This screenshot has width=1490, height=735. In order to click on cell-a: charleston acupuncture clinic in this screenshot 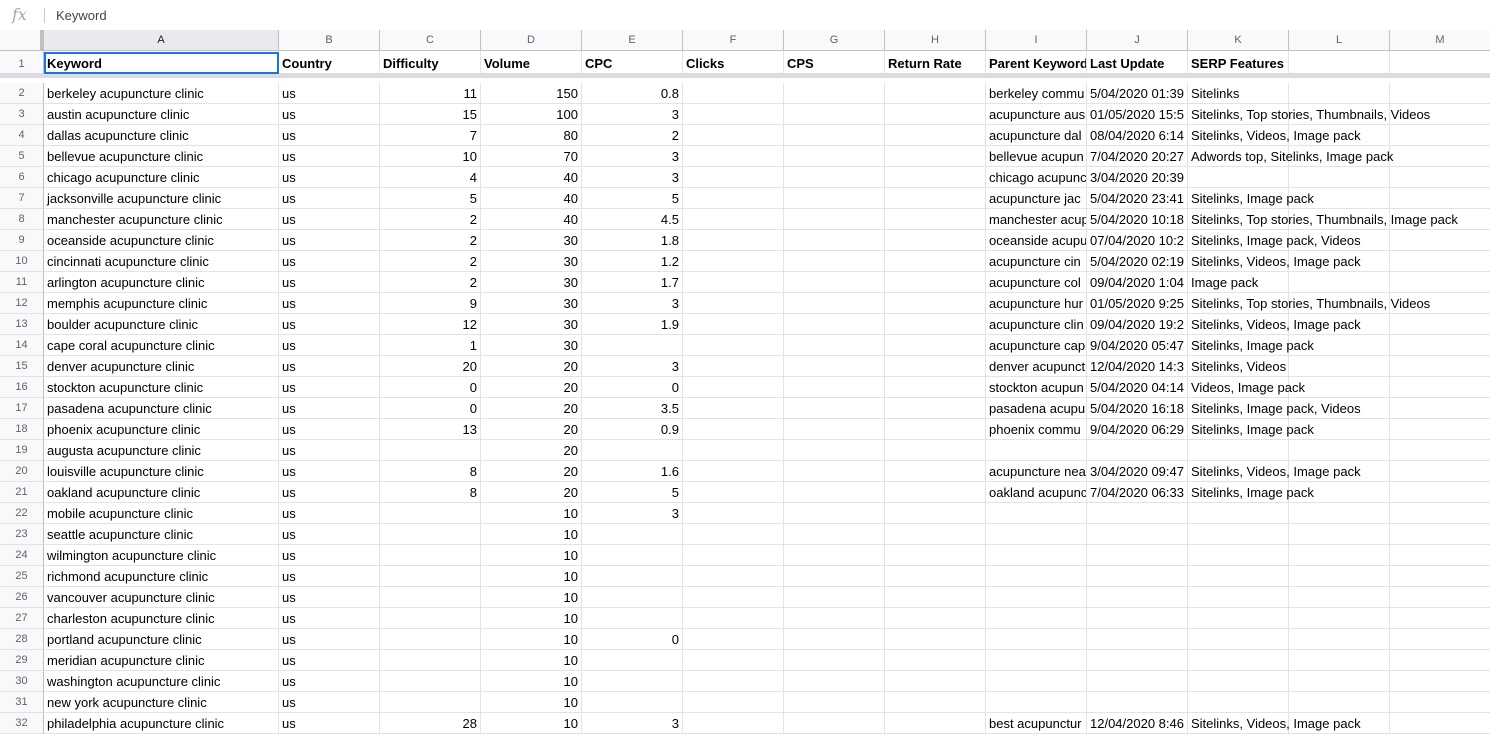, I will do `click(161, 618)`.